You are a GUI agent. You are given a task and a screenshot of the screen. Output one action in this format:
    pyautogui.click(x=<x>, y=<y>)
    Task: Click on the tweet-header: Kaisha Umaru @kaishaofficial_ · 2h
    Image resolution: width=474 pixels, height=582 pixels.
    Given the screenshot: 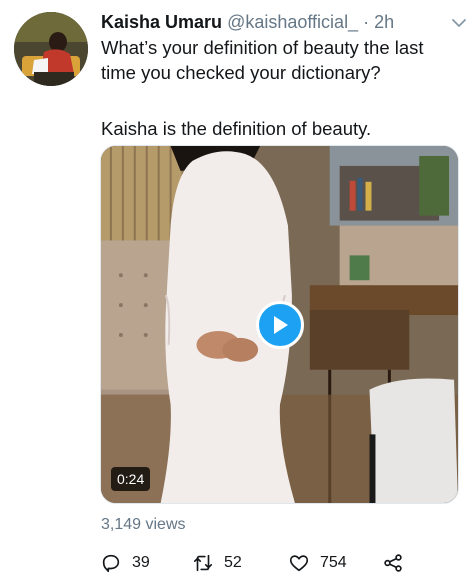 What is the action you would take?
    pyautogui.click(x=282, y=22)
    